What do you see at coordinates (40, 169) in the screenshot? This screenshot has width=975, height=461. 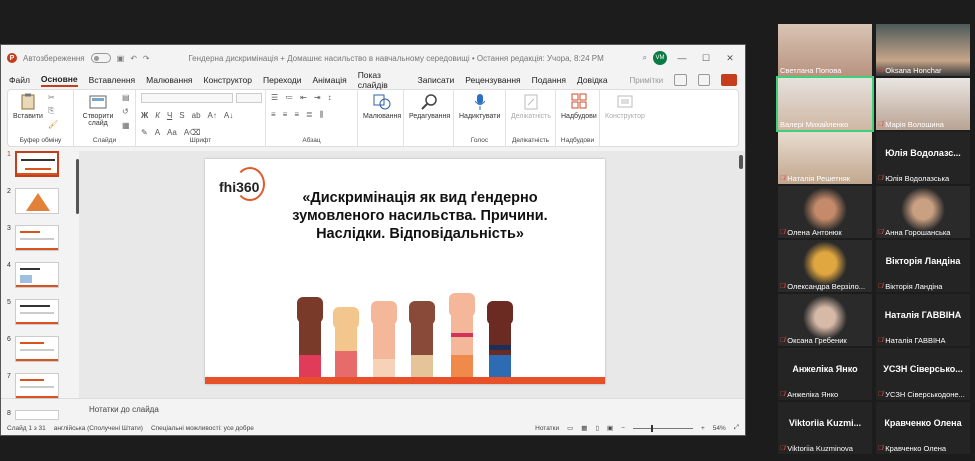 I see `slide-thumbnail: 1` at bounding box center [40, 169].